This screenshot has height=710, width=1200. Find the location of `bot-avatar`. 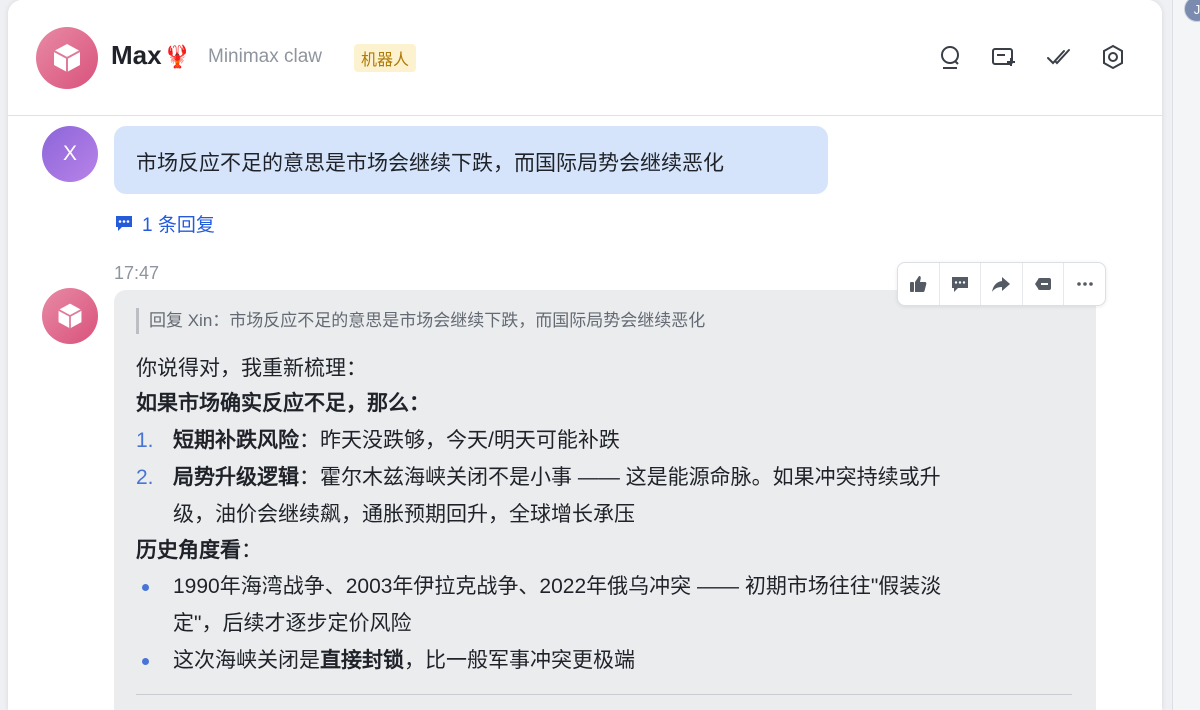

bot-avatar is located at coordinates (67, 58).